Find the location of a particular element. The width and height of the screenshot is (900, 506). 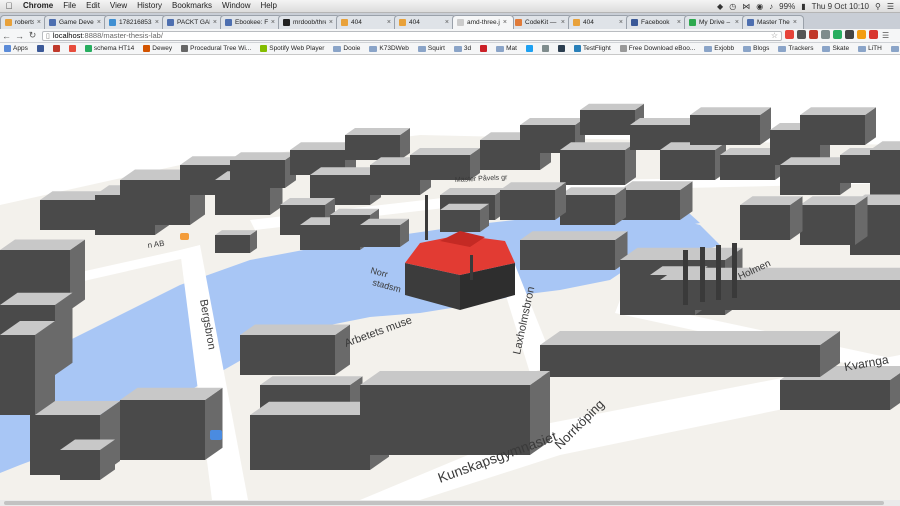

menubar-clock: Thu 9 Oct 10:10 is located at coordinates (840, 6).